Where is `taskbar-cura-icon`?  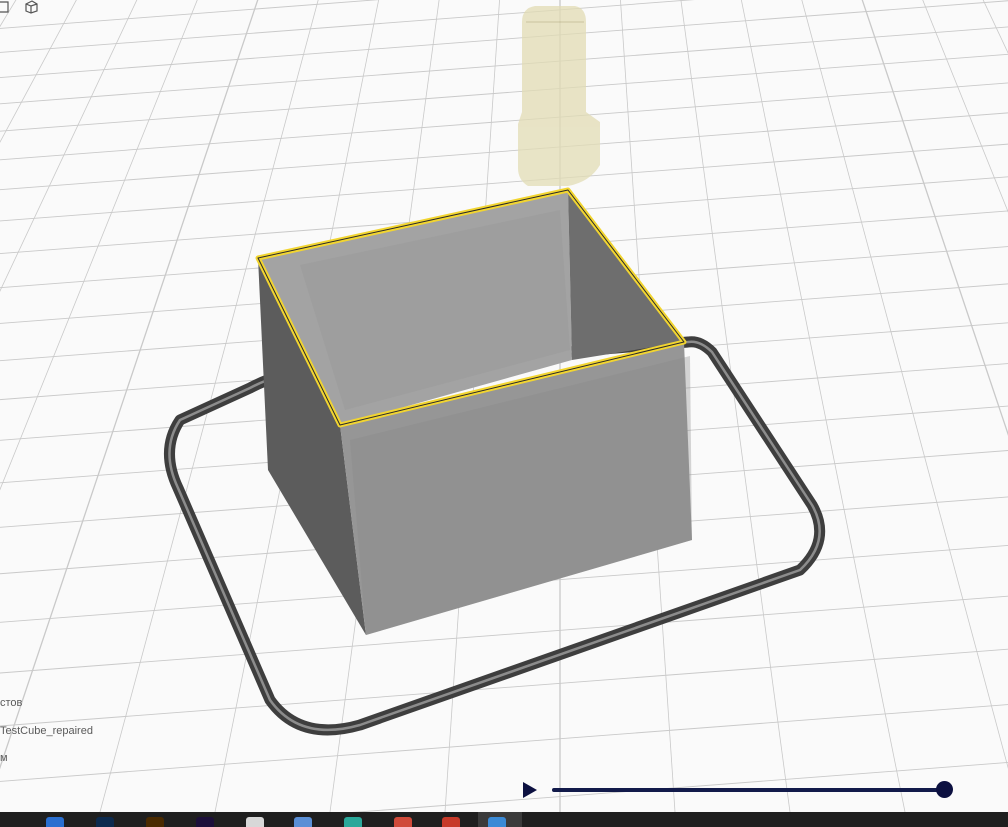
taskbar-cura-icon is located at coordinates (497, 822).